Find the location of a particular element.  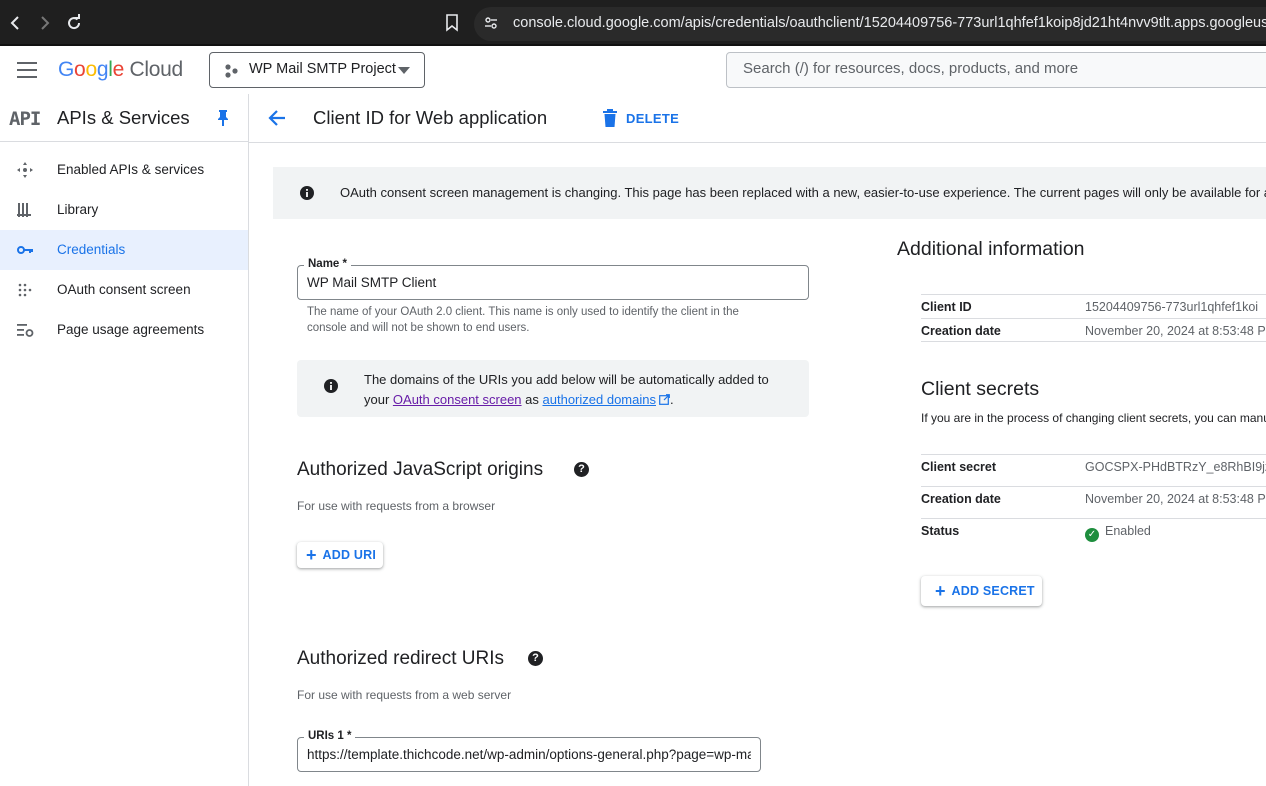

client-secret-label: Client secret is located at coordinates (959, 467).